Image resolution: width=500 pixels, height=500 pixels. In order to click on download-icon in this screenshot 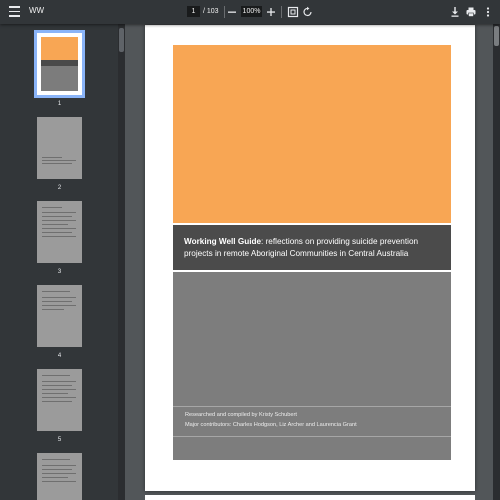, I will do `click(455, 12)`.